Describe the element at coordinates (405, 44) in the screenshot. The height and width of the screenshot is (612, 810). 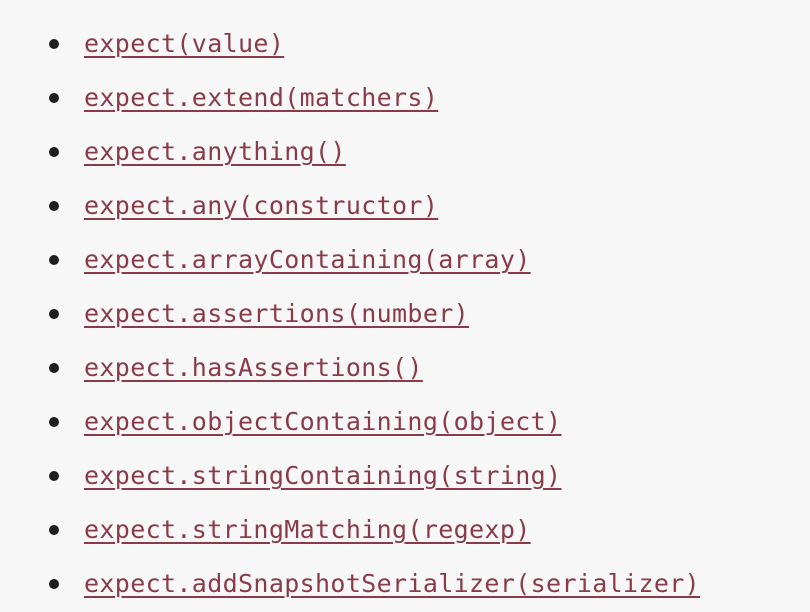
I see `list-item: expect(value)` at that location.